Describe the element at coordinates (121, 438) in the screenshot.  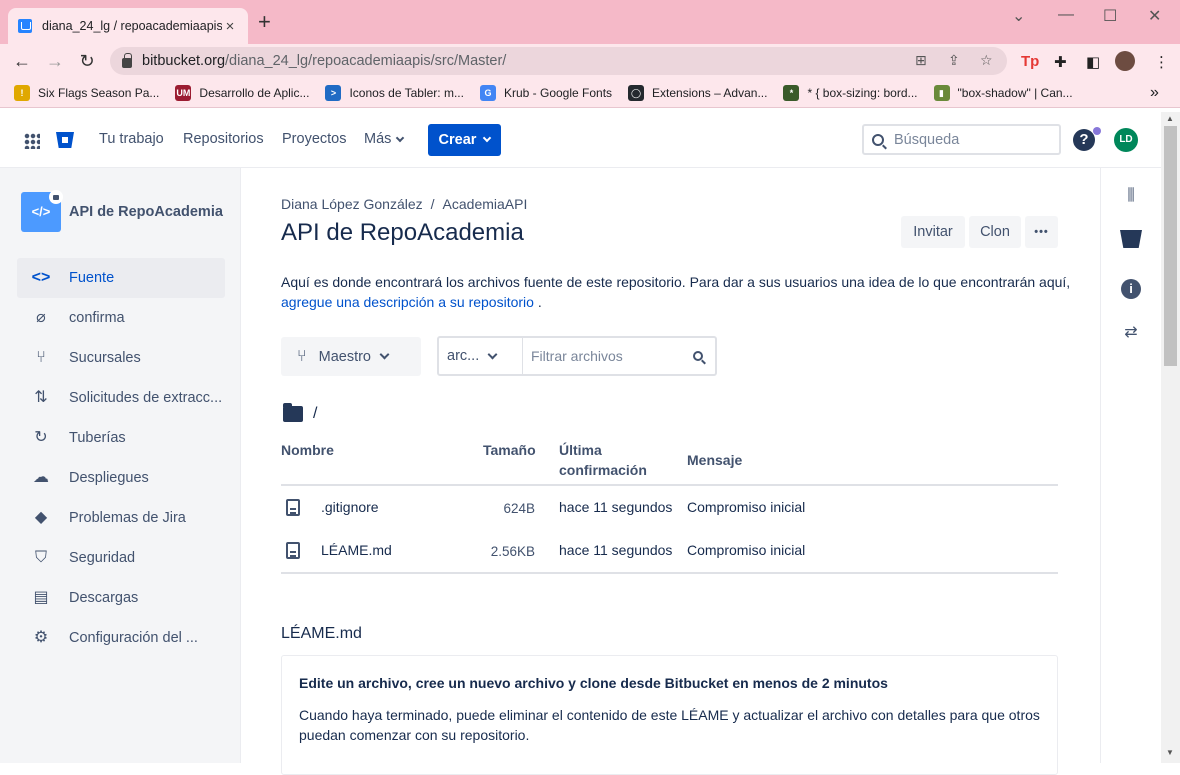
I see `sidebar-item: ↻ Tuberías` at that location.